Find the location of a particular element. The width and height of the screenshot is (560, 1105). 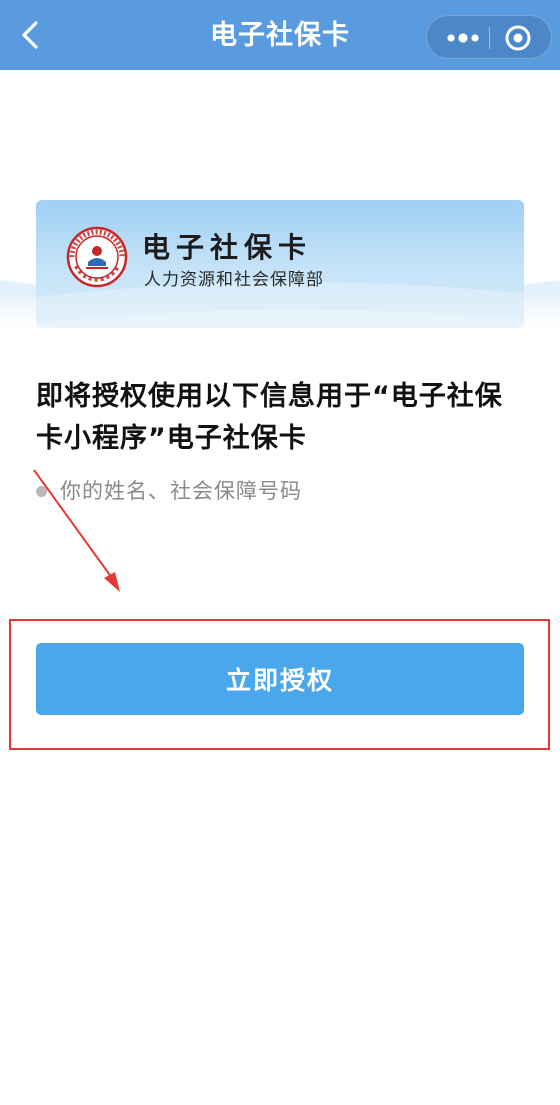

banner-subtitle: 人力资源和社会保障部 is located at coordinates (234, 280).